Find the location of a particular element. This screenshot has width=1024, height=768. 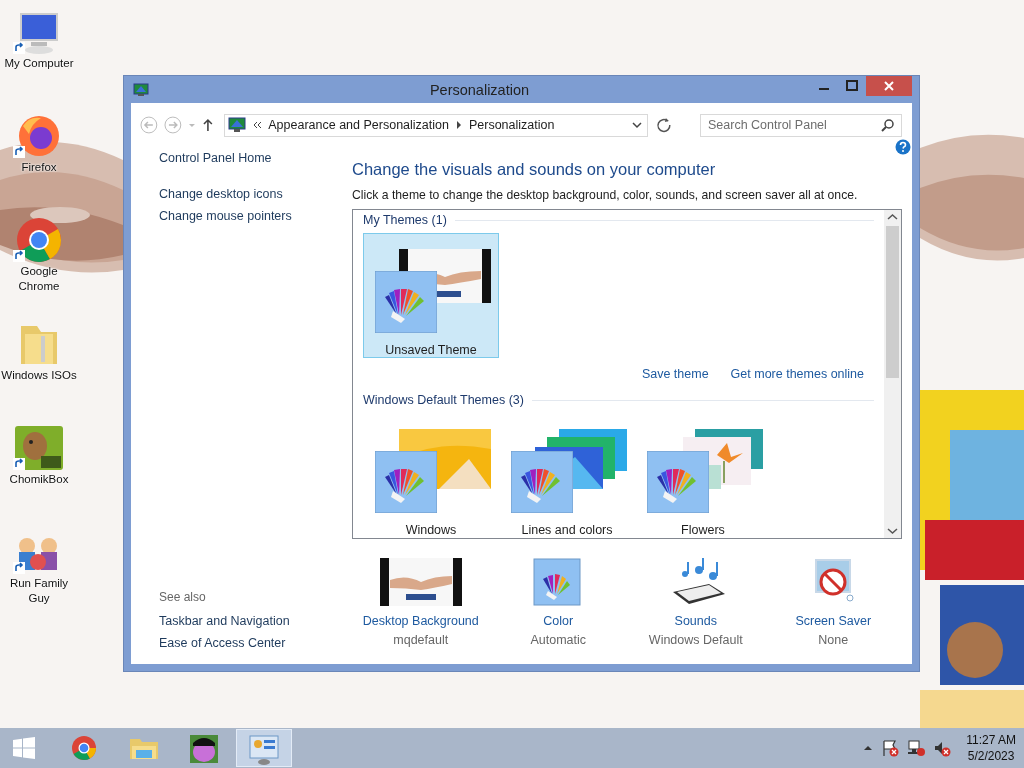

sidebar-link: Control Panel Home is located at coordinates (215, 158).